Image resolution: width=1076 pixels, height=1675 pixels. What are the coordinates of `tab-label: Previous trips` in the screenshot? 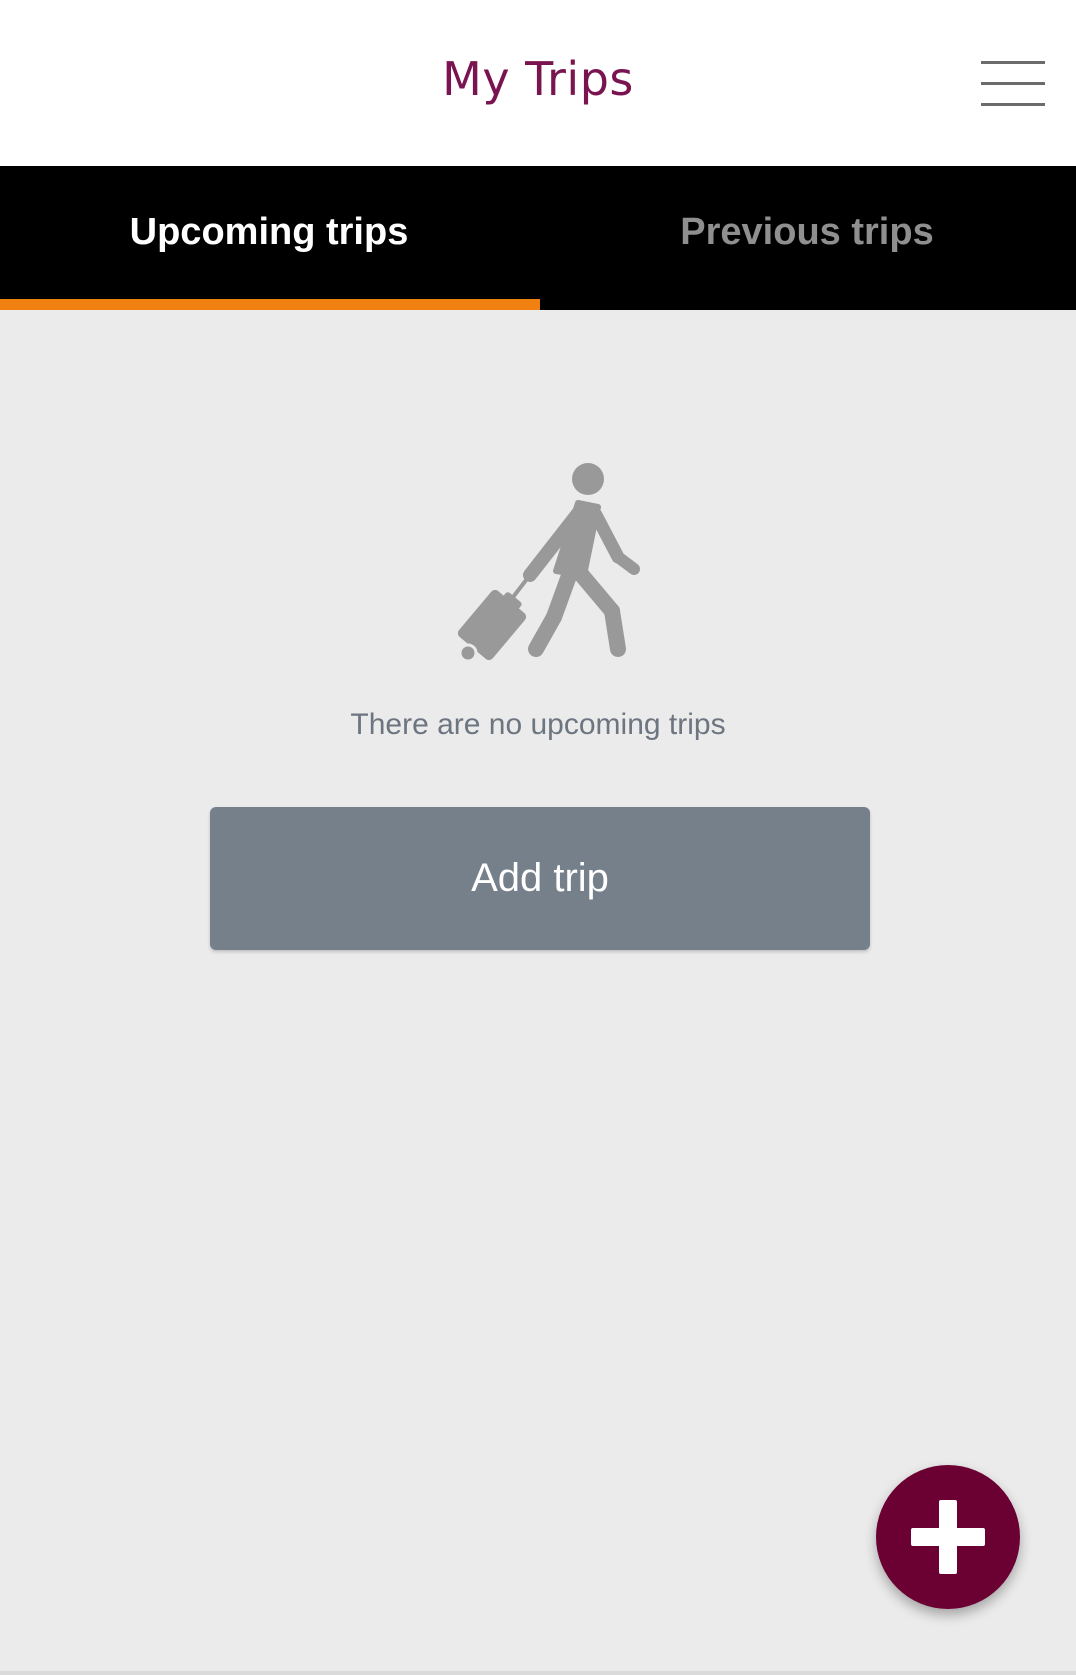 It's located at (807, 231).